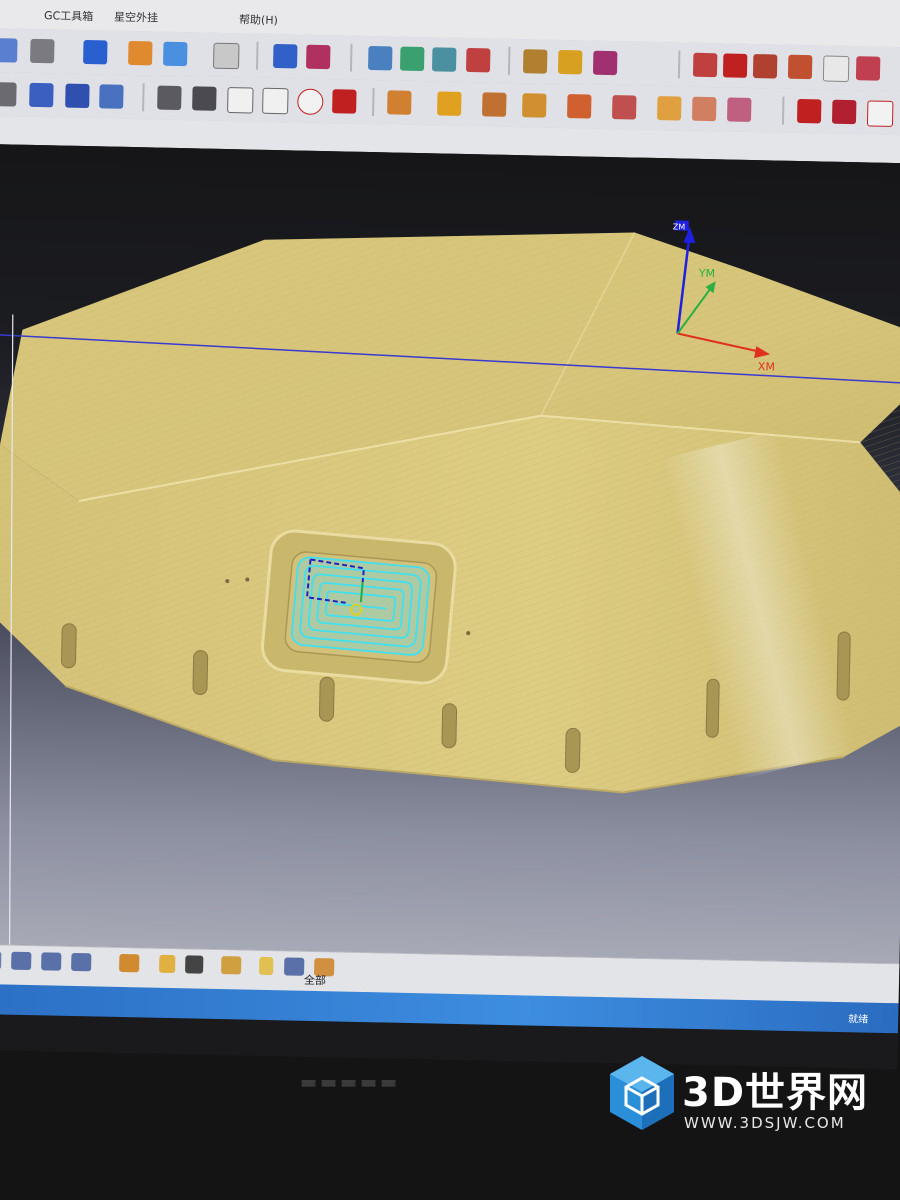 The height and width of the screenshot is (1200, 900). Describe the element at coordinates (275, 101) in the screenshot. I see `region-icon` at that location.